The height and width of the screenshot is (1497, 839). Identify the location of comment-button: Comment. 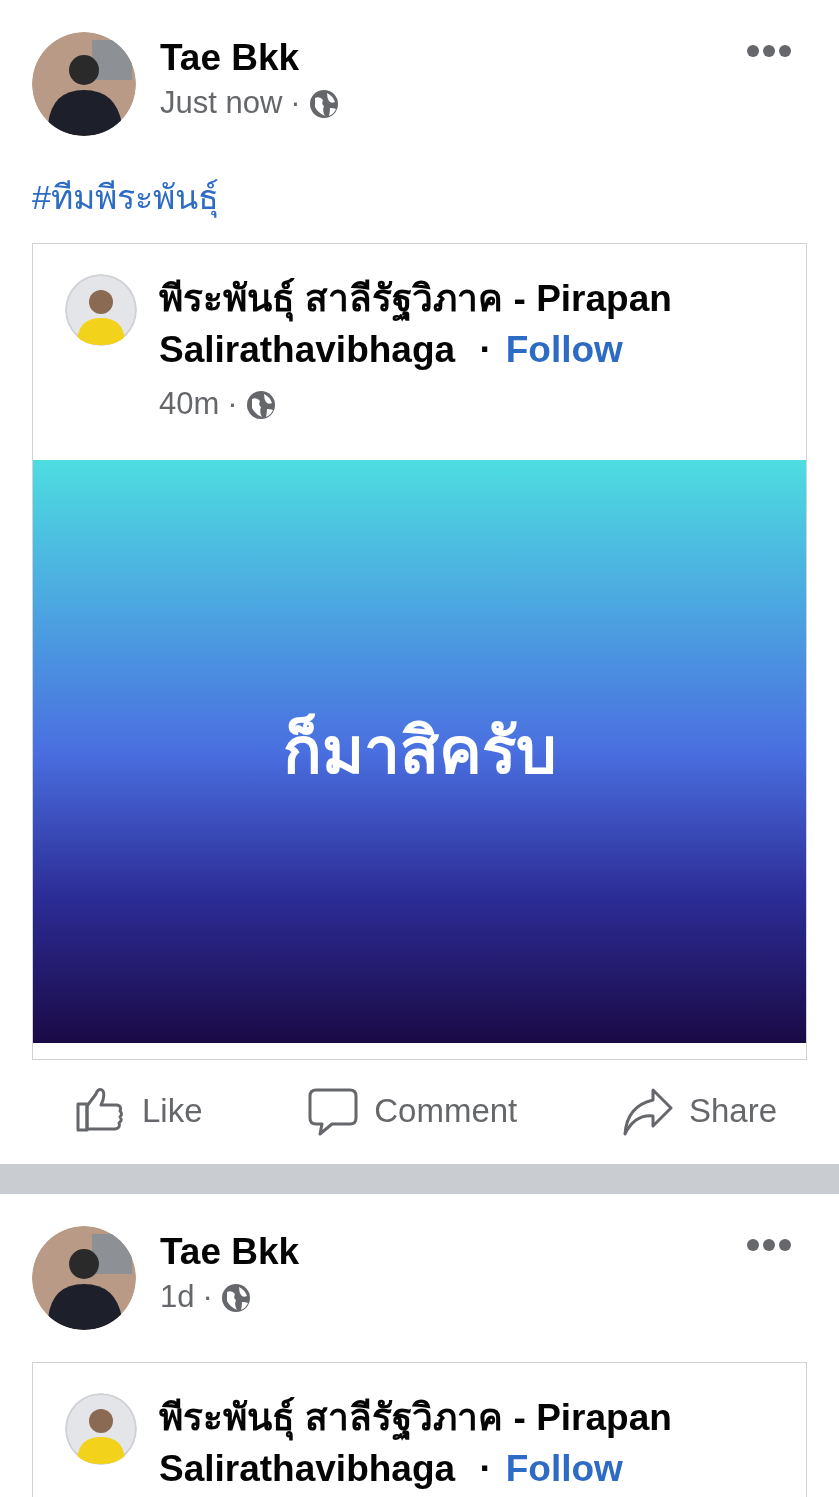
(412, 1110).